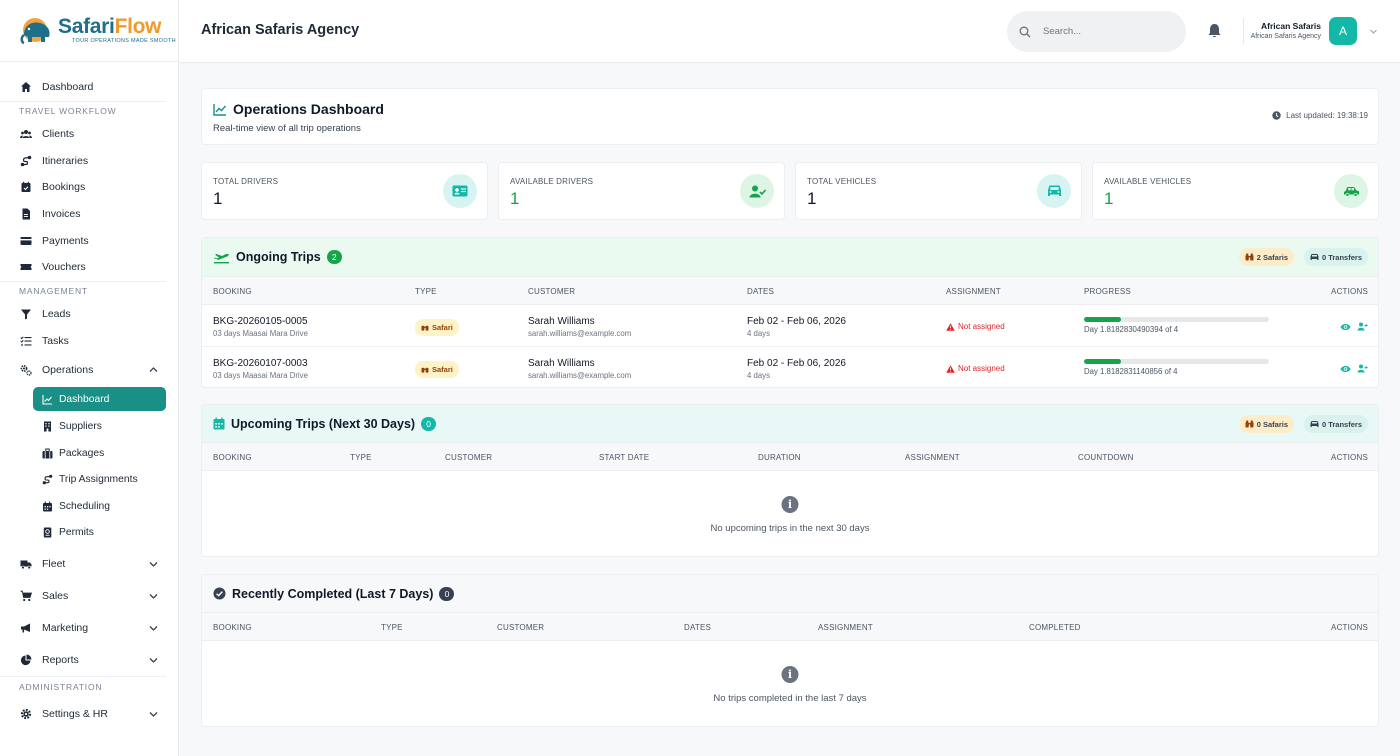 Image resolution: width=1400 pixels, height=756 pixels. Describe the element at coordinates (790, 683) in the screenshot. I see `empty-state: i No trips completed in the last 7 days` at that location.